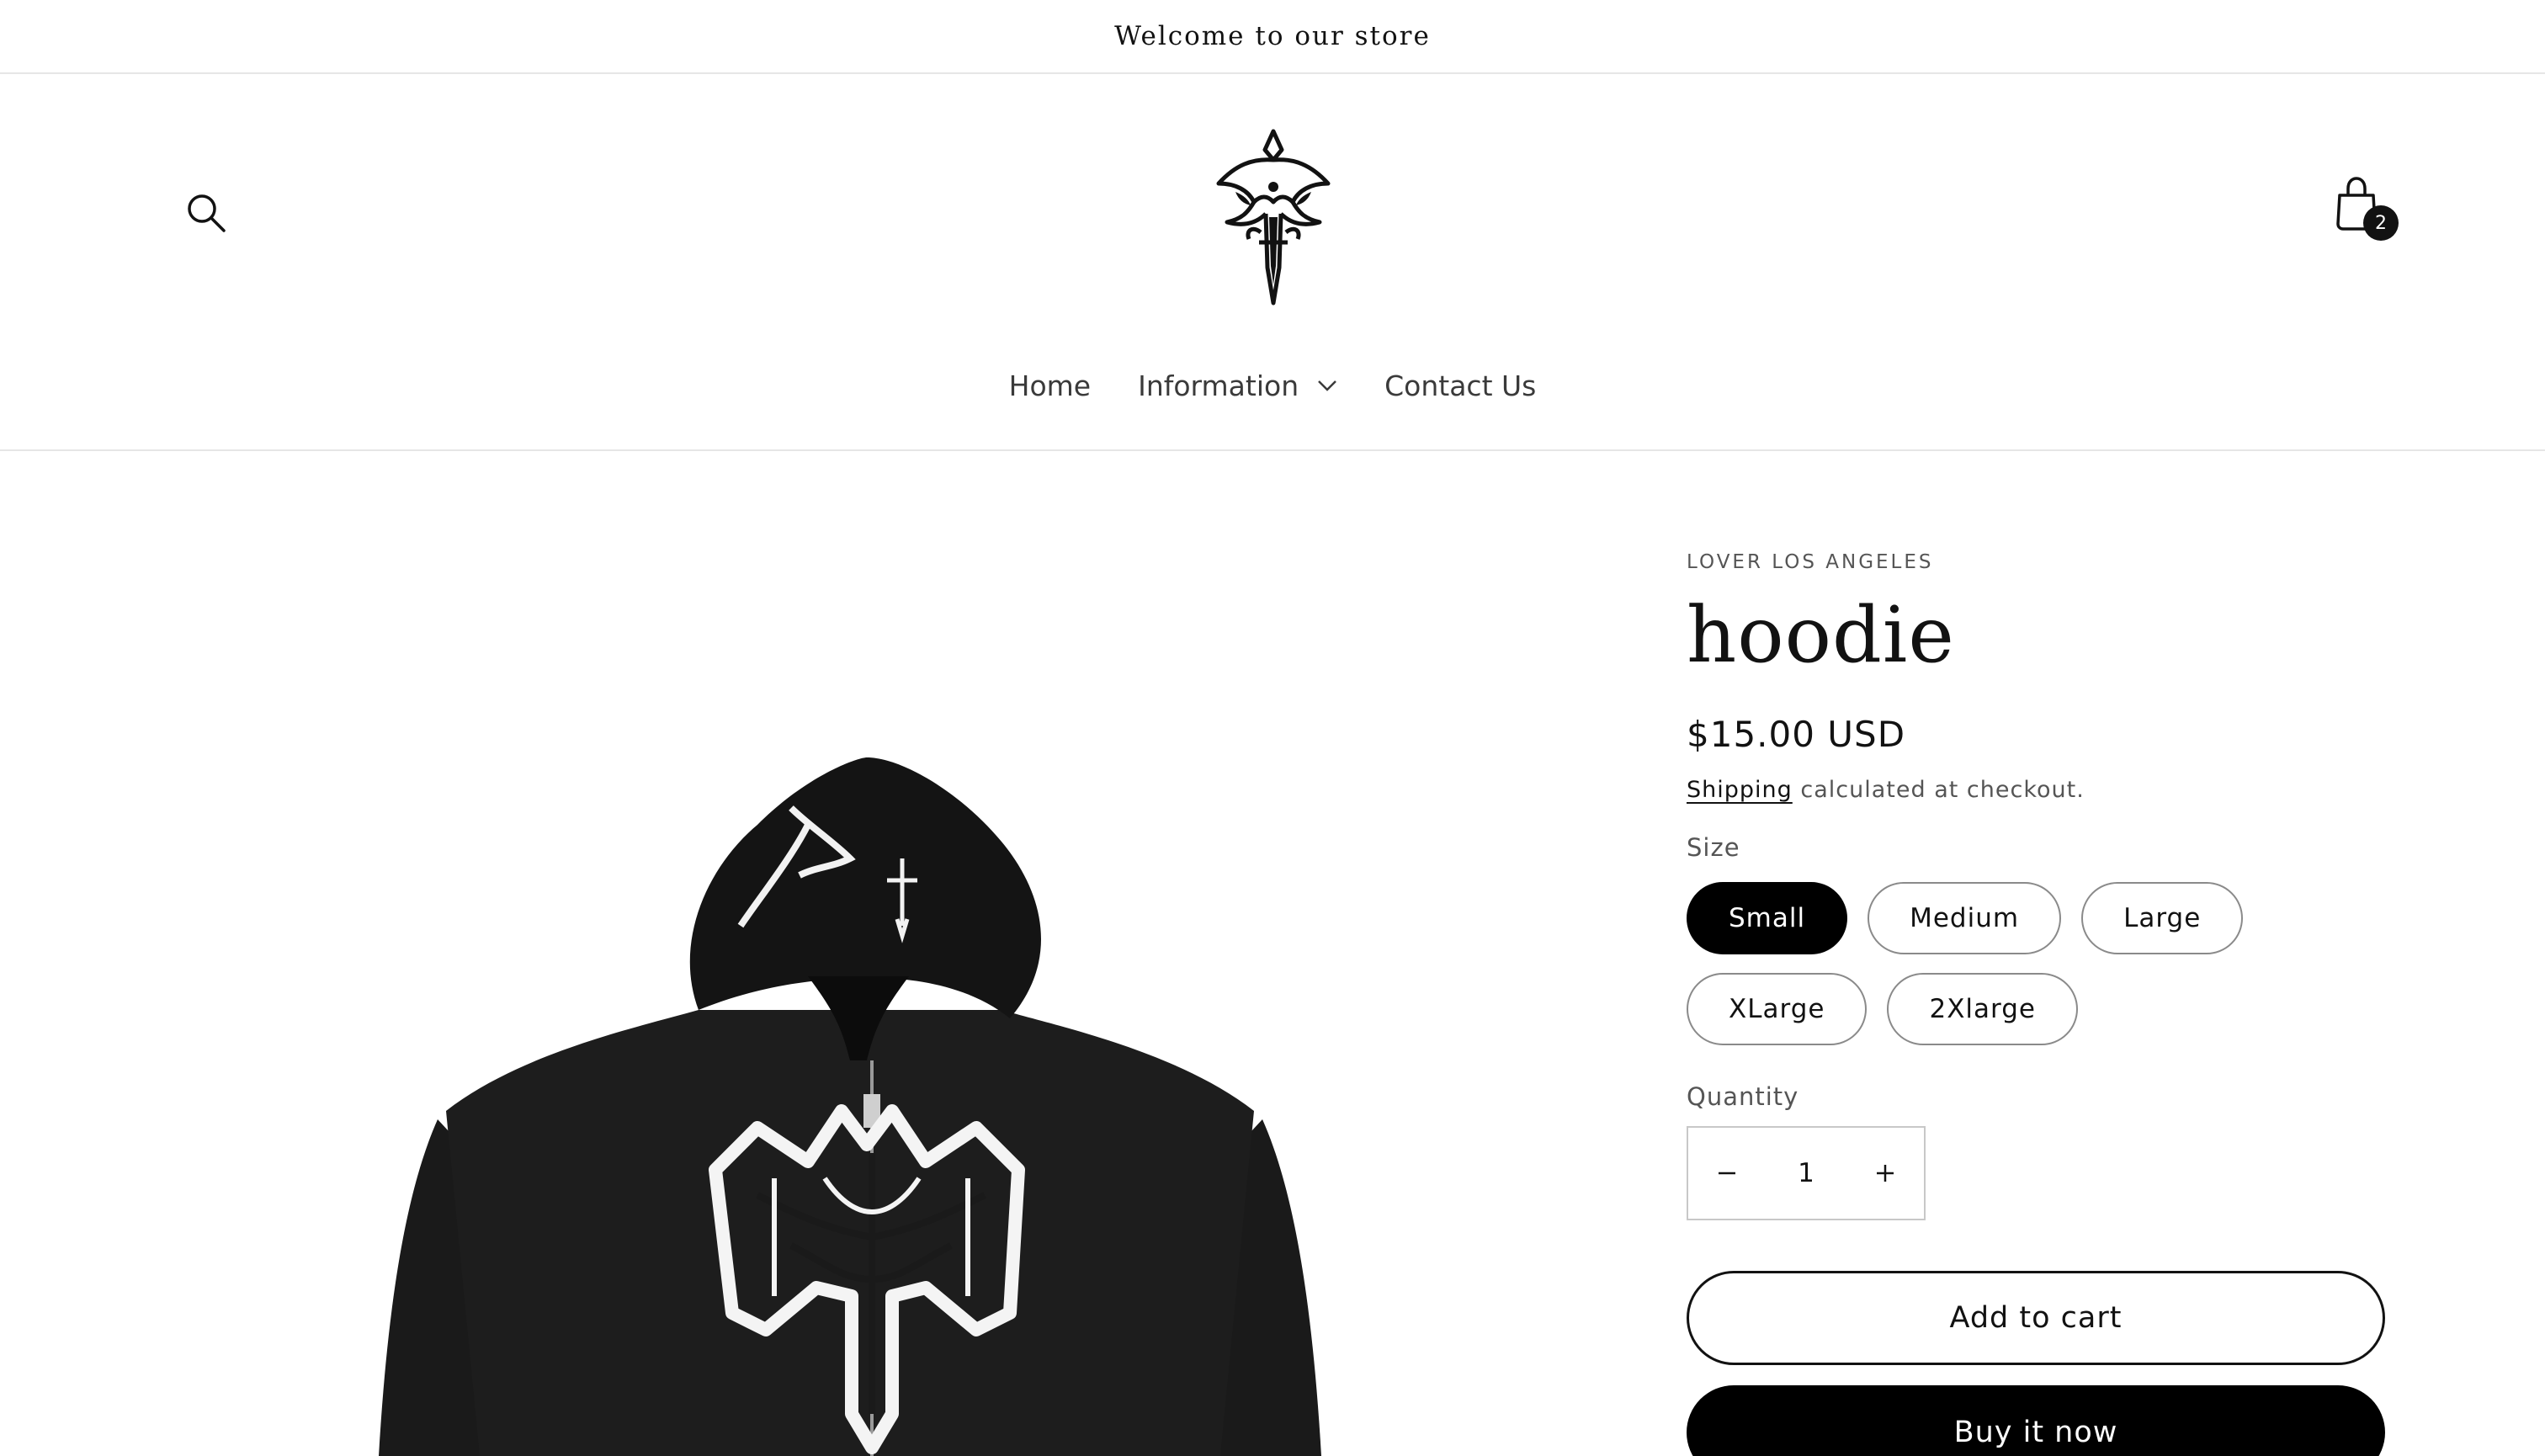  I want to click on main-navigation: Home Information Contact Us, so click(1273, 385).